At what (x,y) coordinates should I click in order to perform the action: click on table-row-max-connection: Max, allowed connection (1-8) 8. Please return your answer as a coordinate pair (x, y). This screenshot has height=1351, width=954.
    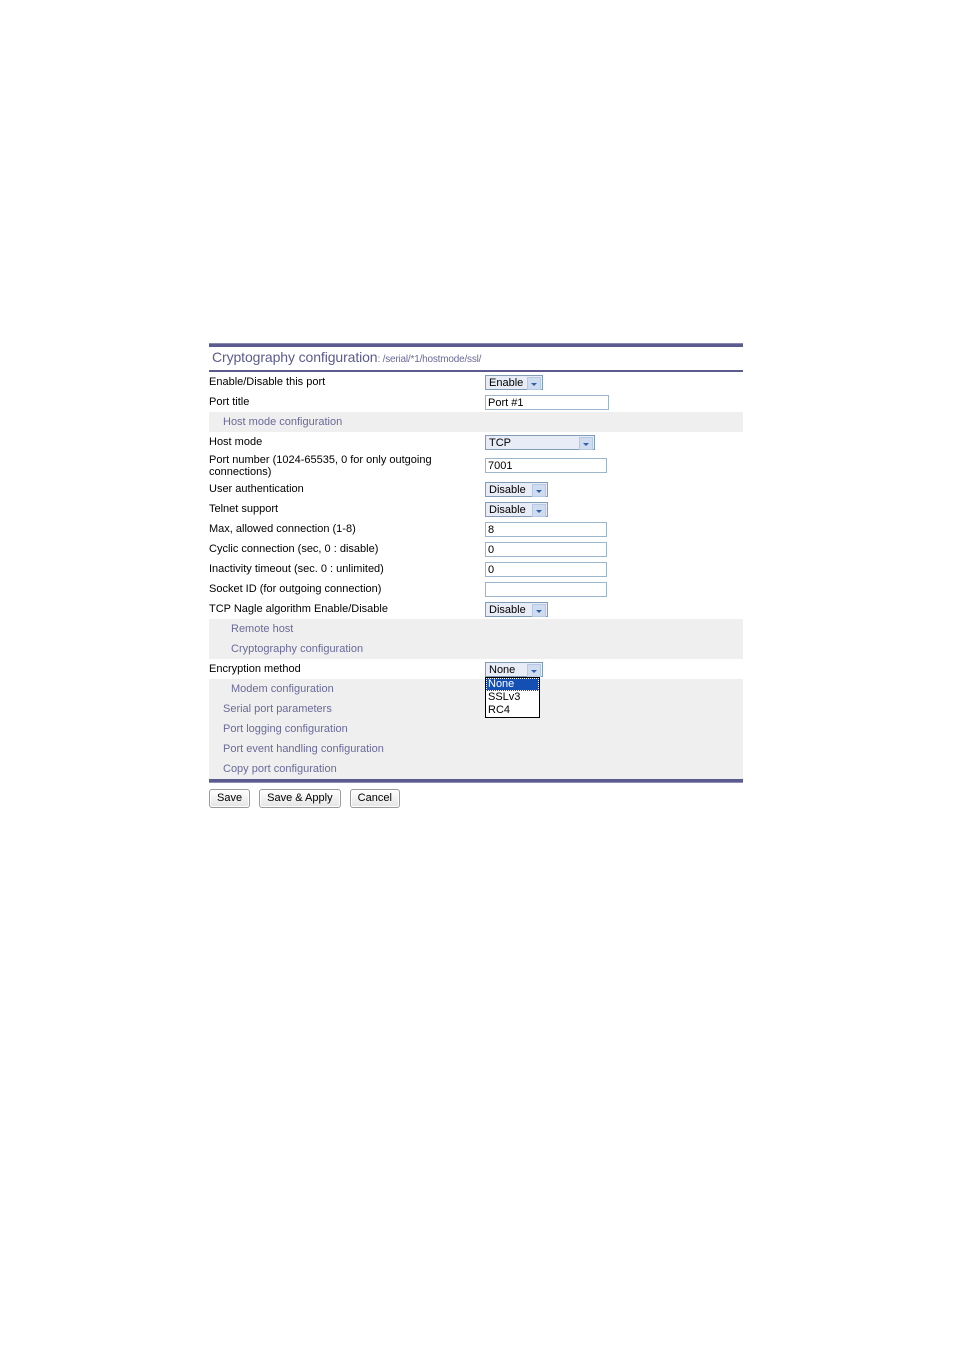
    Looking at the image, I should click on (476, 529).